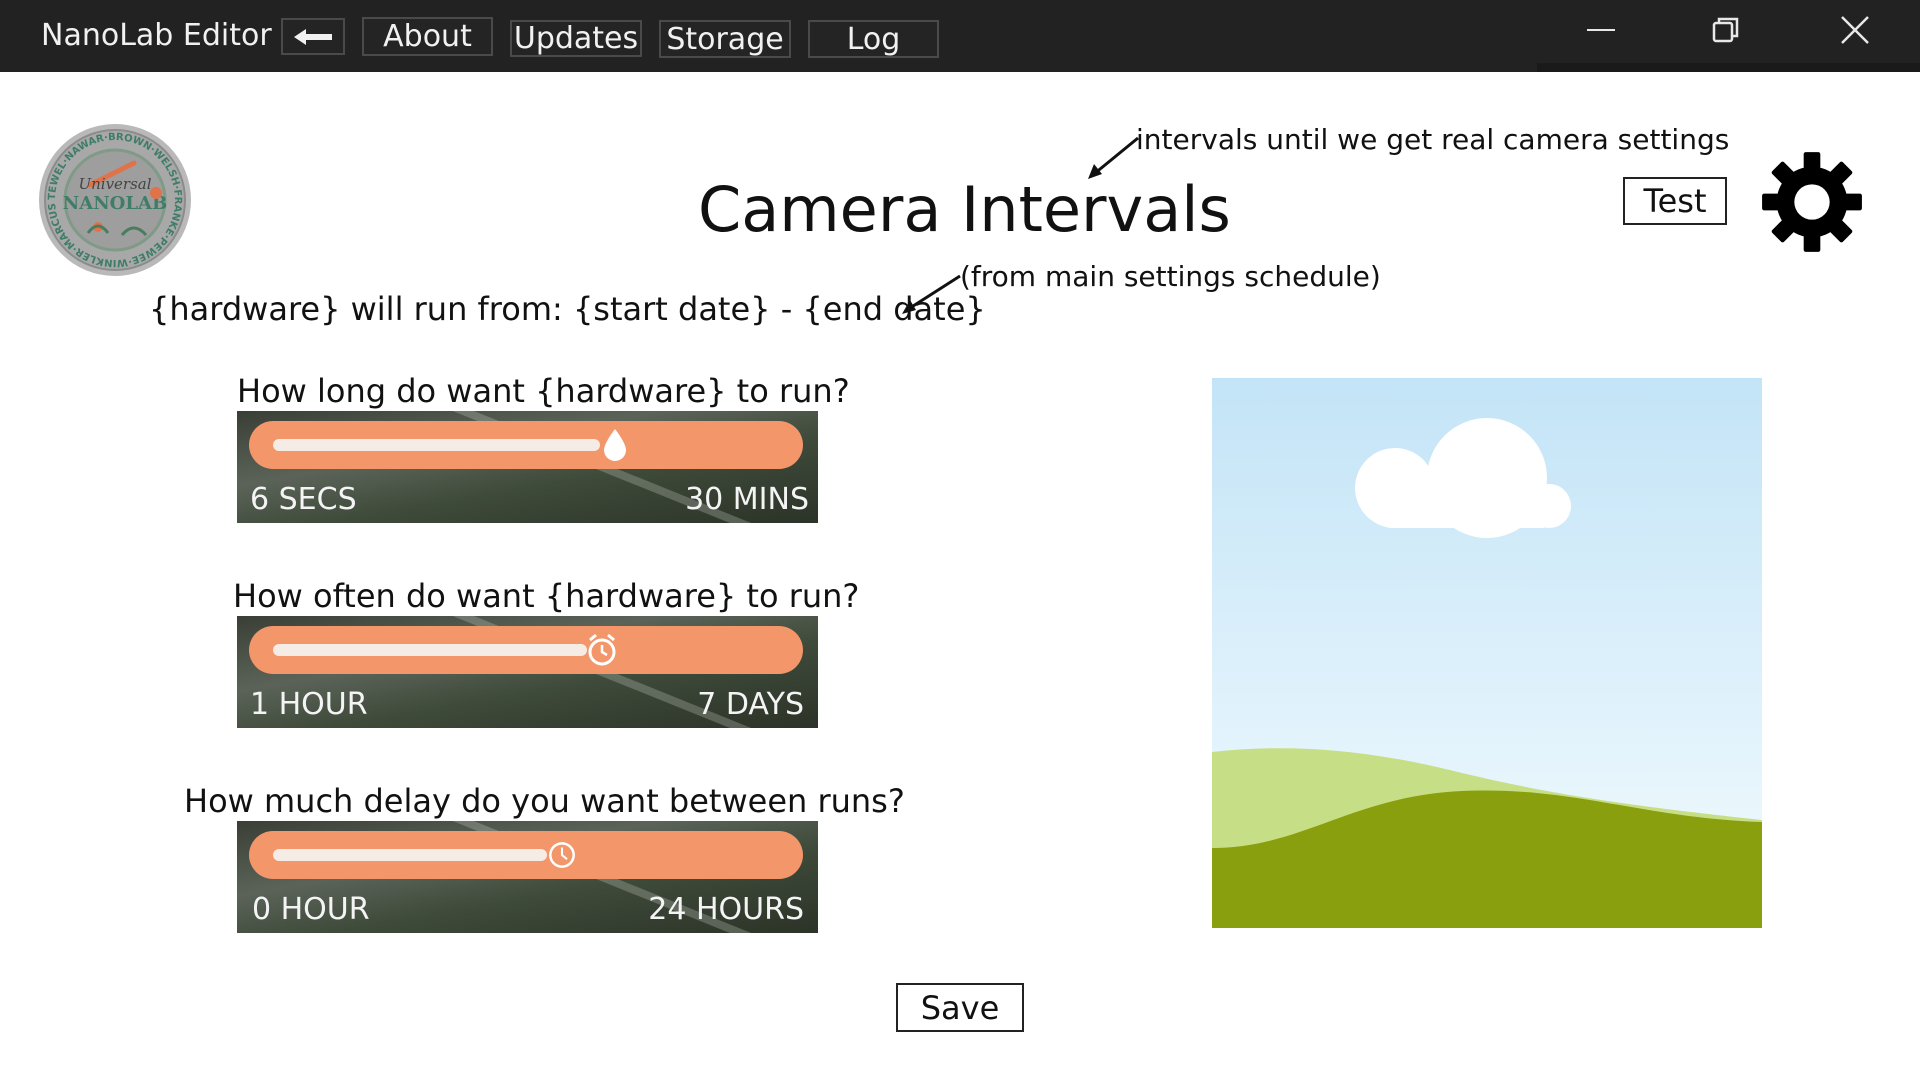  Describe the element at coordinates (725, 39) in the screenshot. I see `menu-storage: Storage` at that location.